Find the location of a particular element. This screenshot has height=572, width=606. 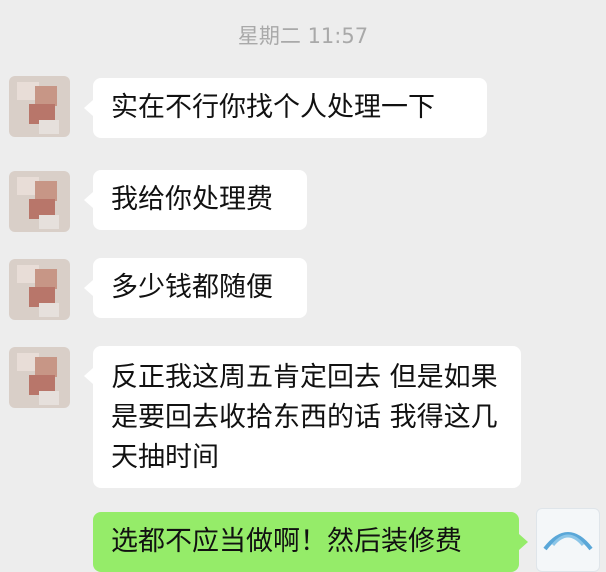

message-bubble: 我给你处理费 is located at coordinates (195, 200).